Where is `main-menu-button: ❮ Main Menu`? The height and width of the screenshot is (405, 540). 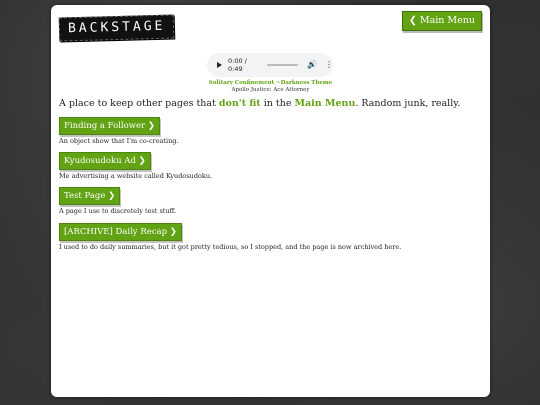
main-menu-button: ❮ Main Menu is located at coordinates (441, 21).